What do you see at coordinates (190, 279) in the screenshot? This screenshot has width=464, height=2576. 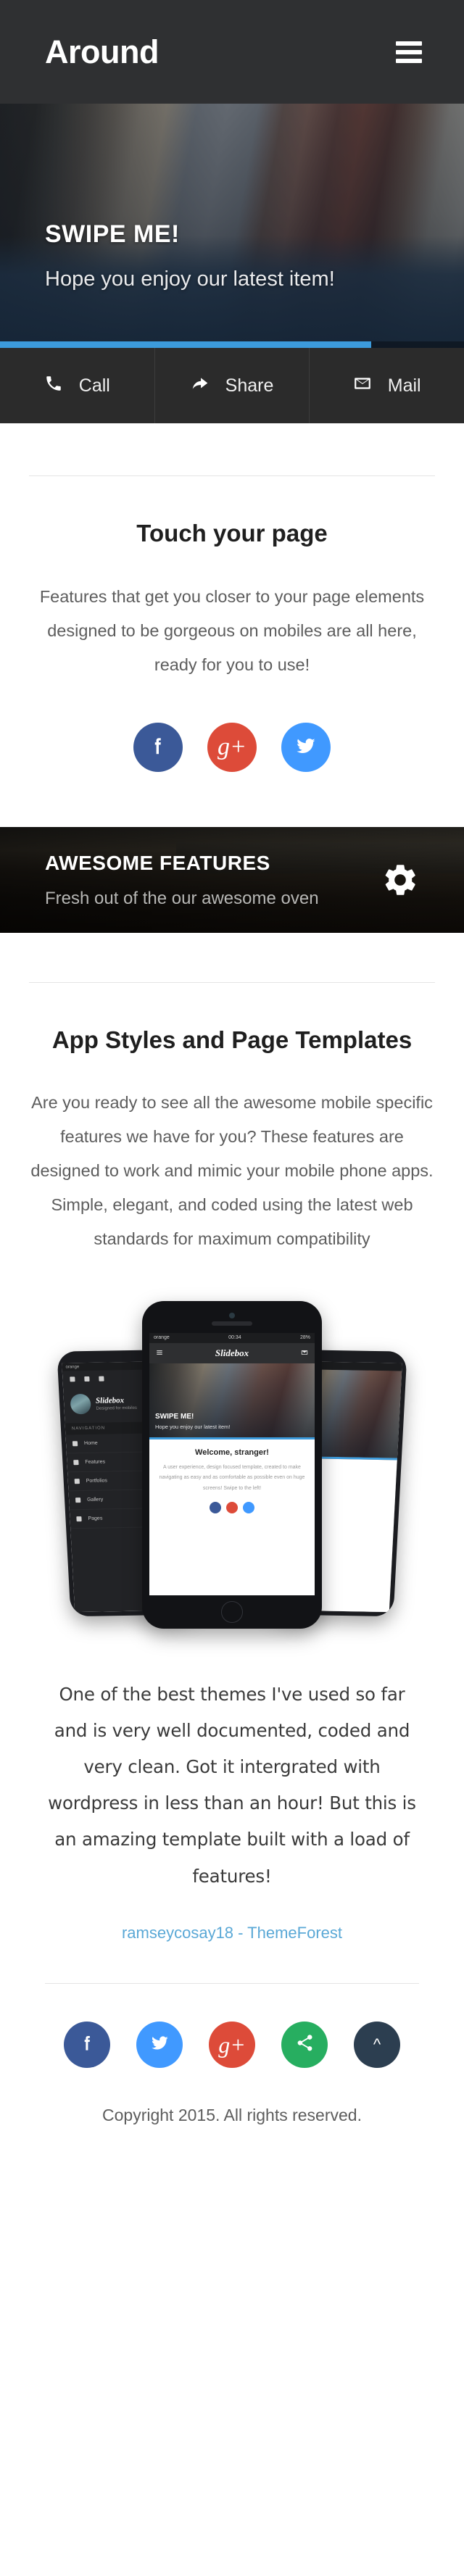 I see `hero-subtitle: Hope you enjoy our latest item!` at bounding box center [190, 279].